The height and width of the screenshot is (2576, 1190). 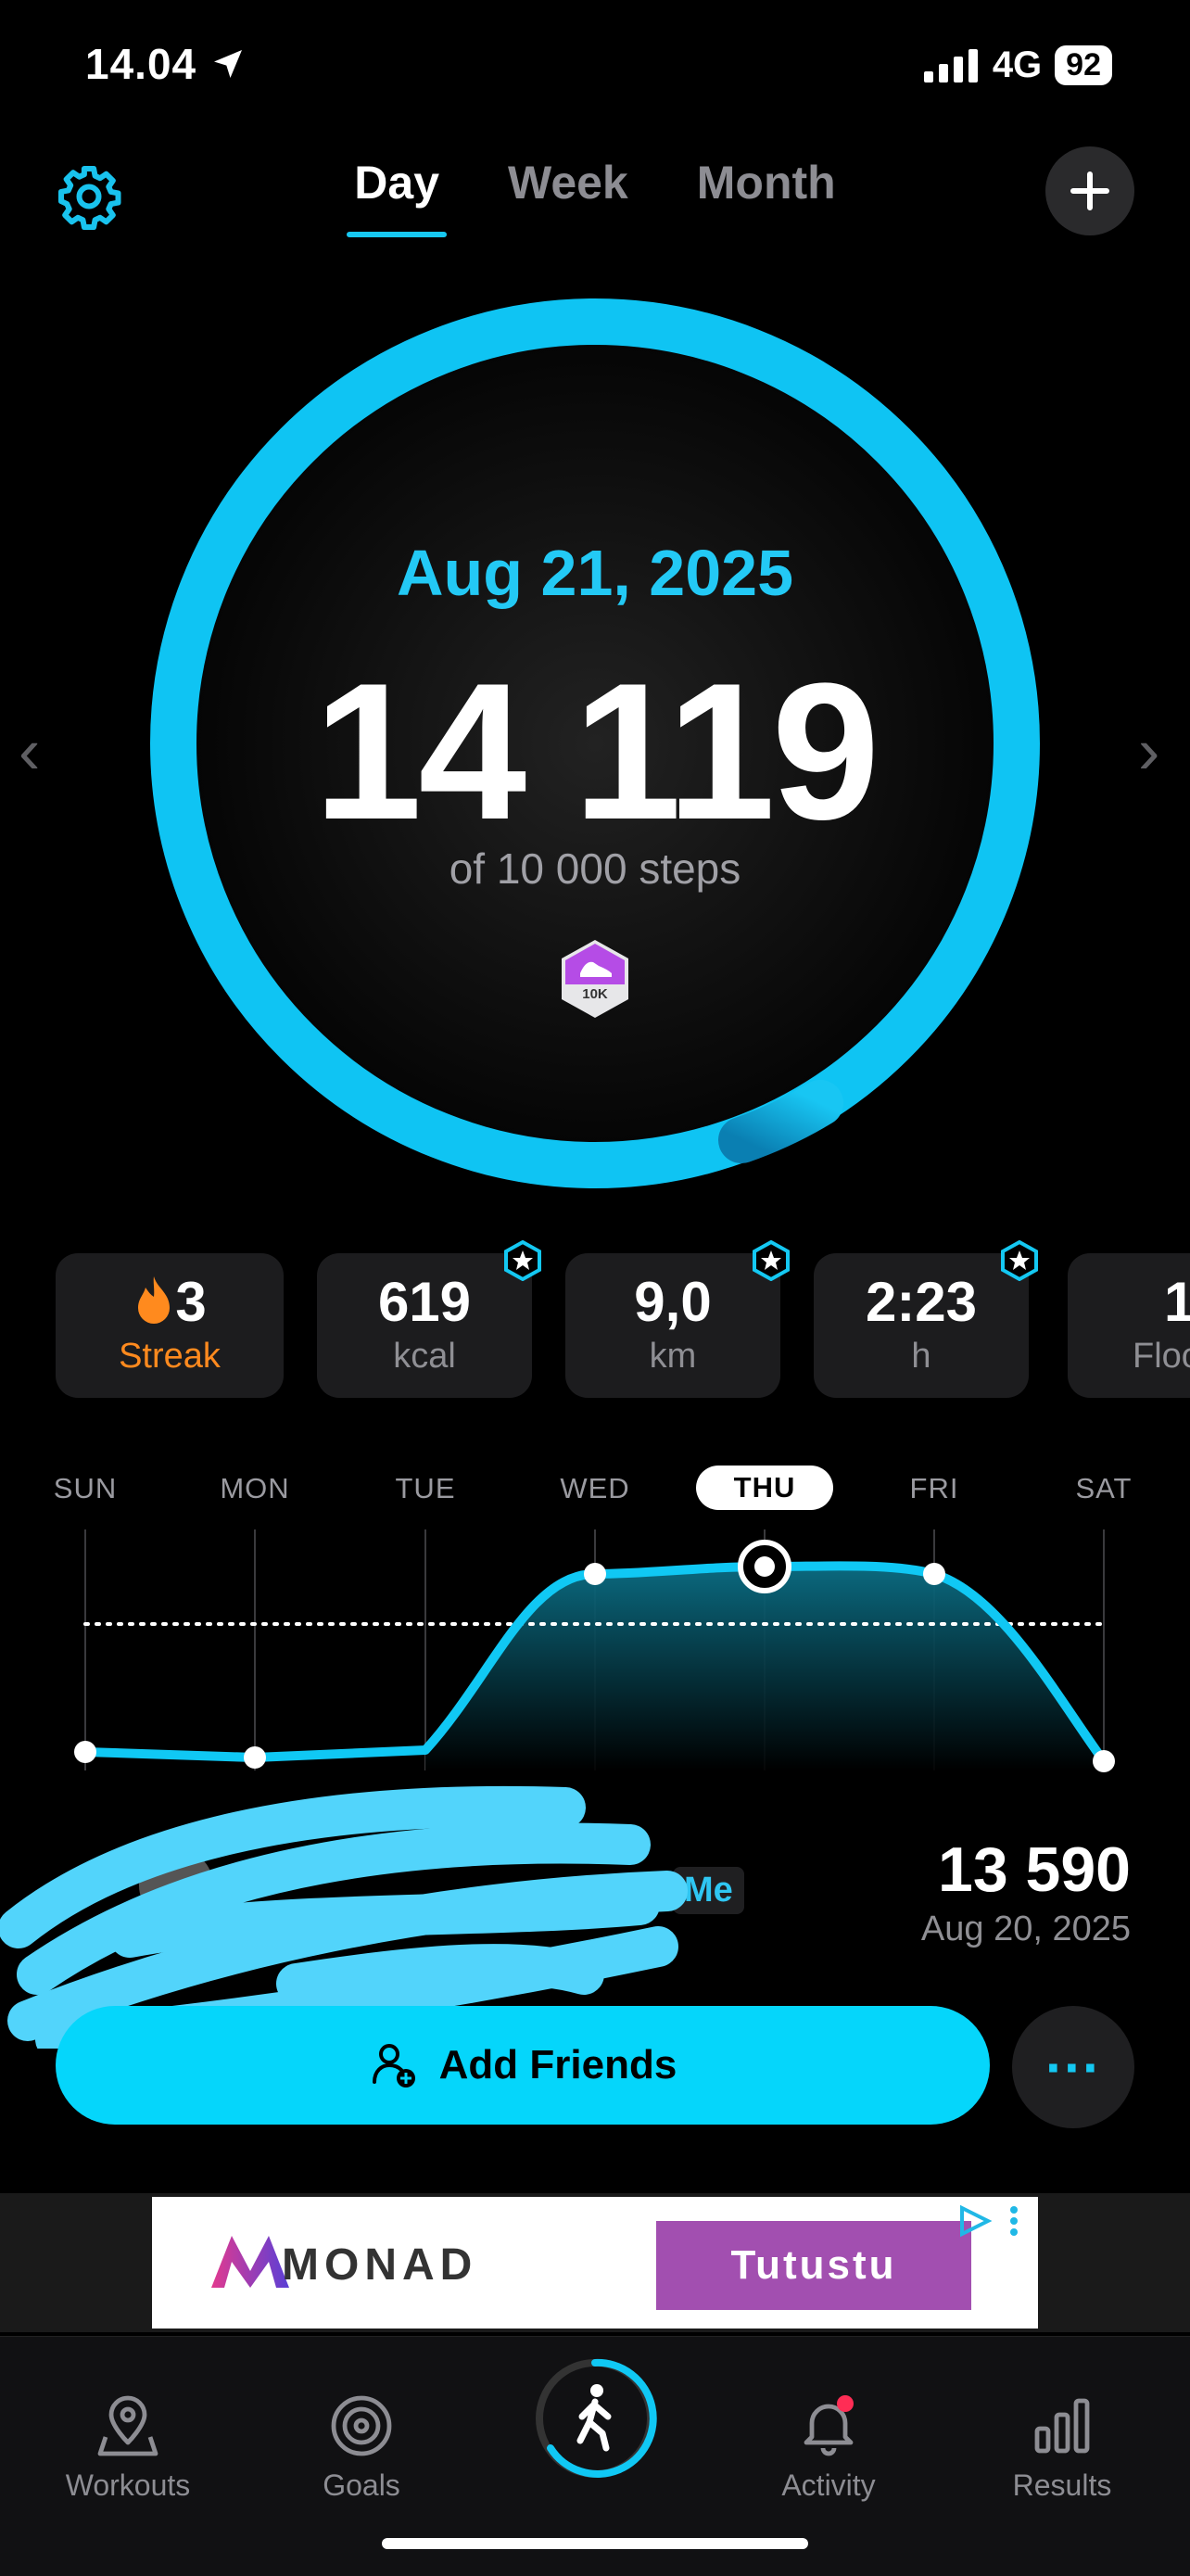 I want to click on distance-value: 9,0, so click(x=673, y=1302).